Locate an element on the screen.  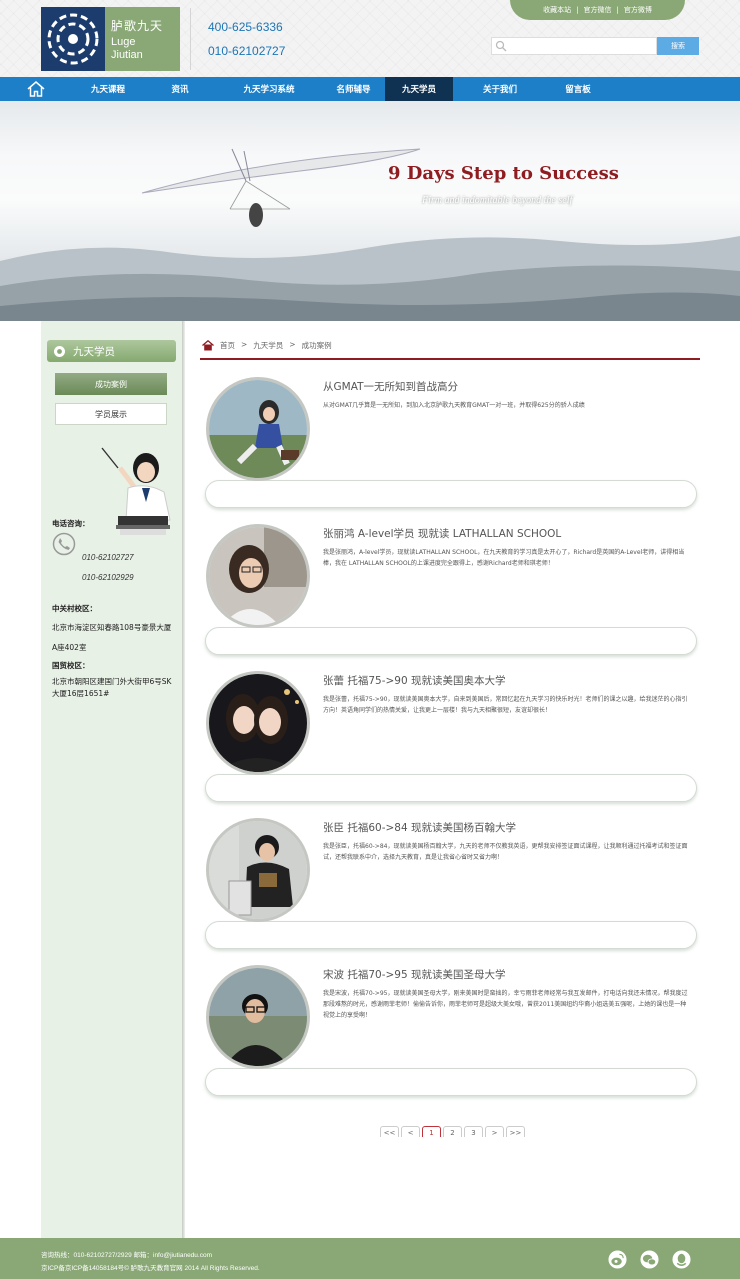
nav-courses: 九天课程 is located at coordinates (108, 89).